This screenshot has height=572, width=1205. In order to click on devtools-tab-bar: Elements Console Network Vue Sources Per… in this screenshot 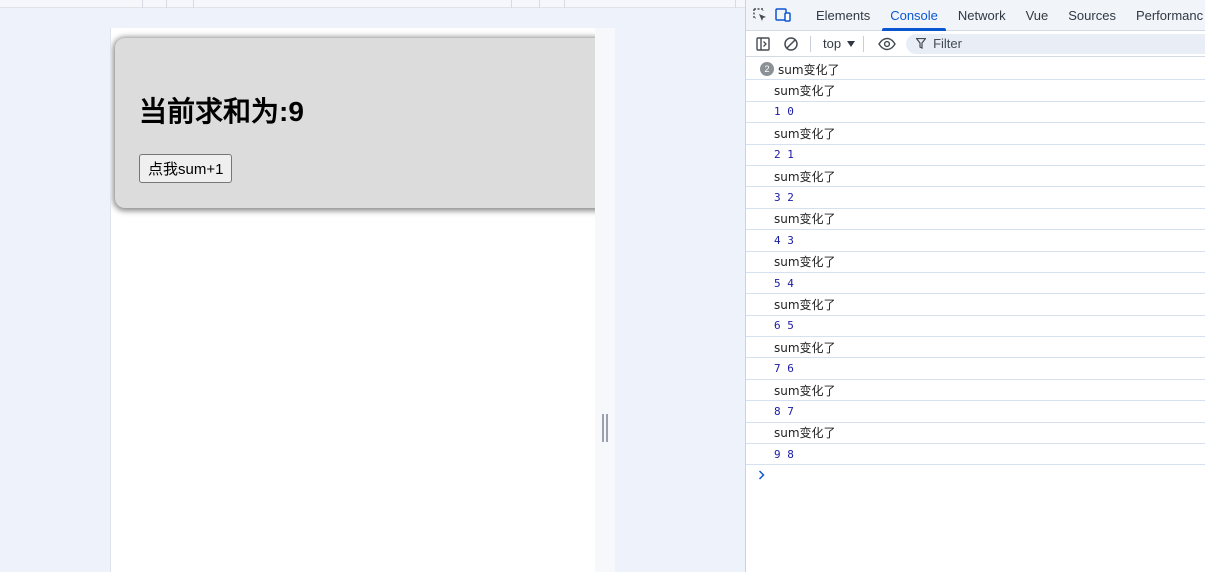, I will do `click(975, 15)`.